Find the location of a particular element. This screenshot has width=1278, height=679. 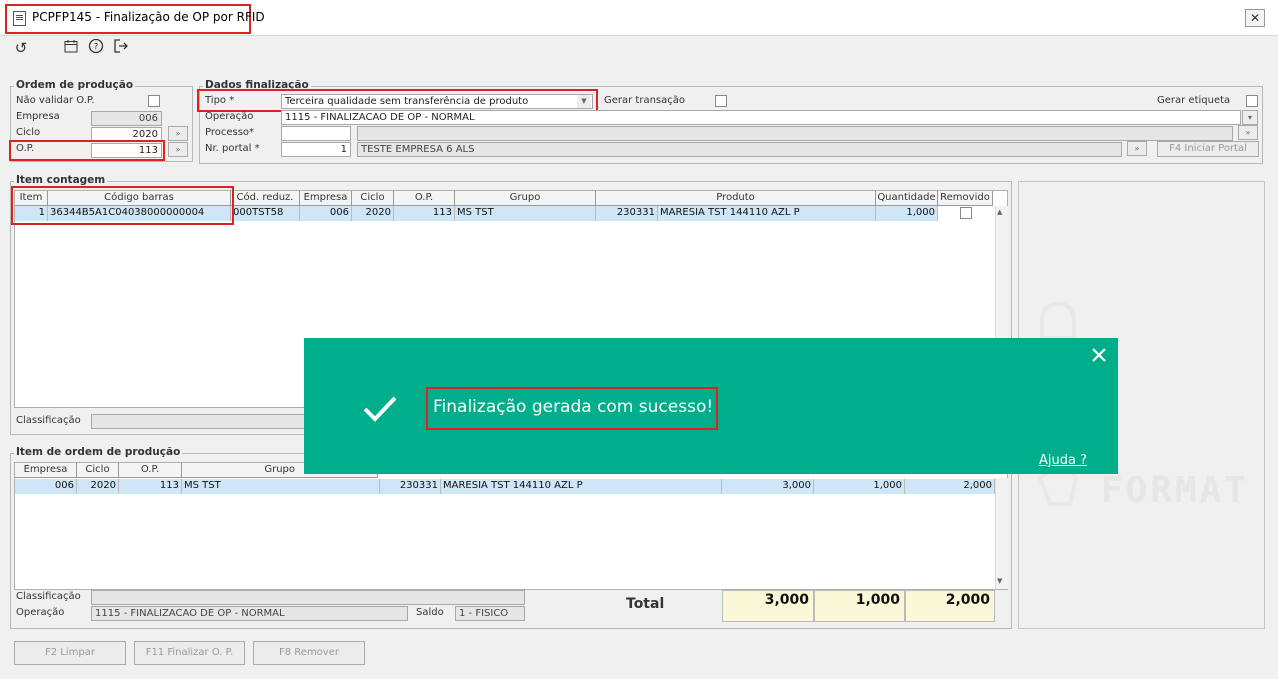

iniciar-portal-button: F4 Iniciar Portal is located at coordinates (1208, 149).